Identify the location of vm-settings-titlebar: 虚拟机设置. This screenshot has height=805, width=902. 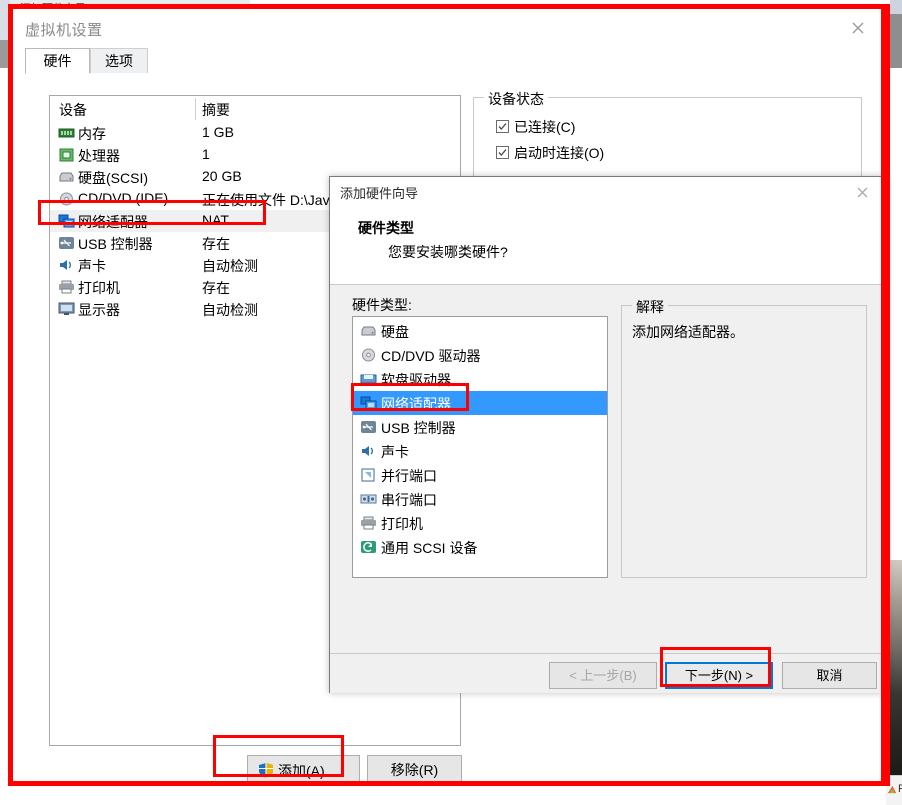
(449, 27).